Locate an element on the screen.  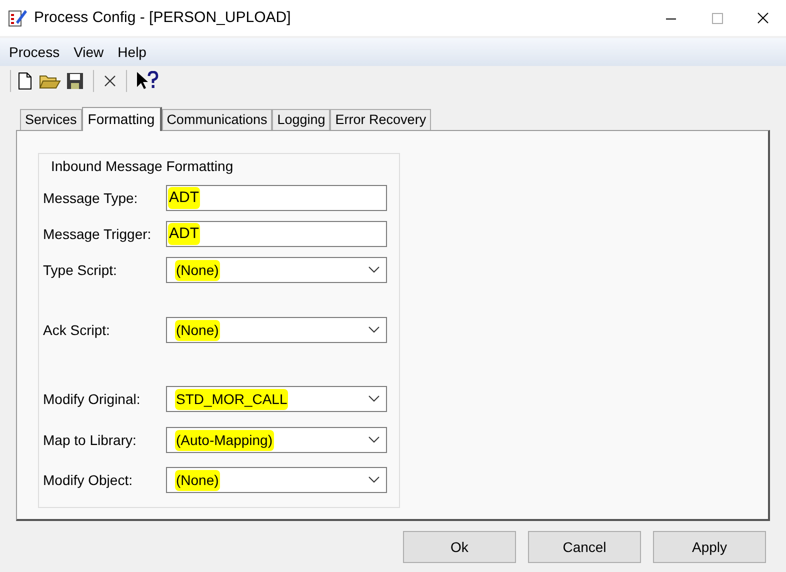
save-icon is located at coordinates (75, 81).